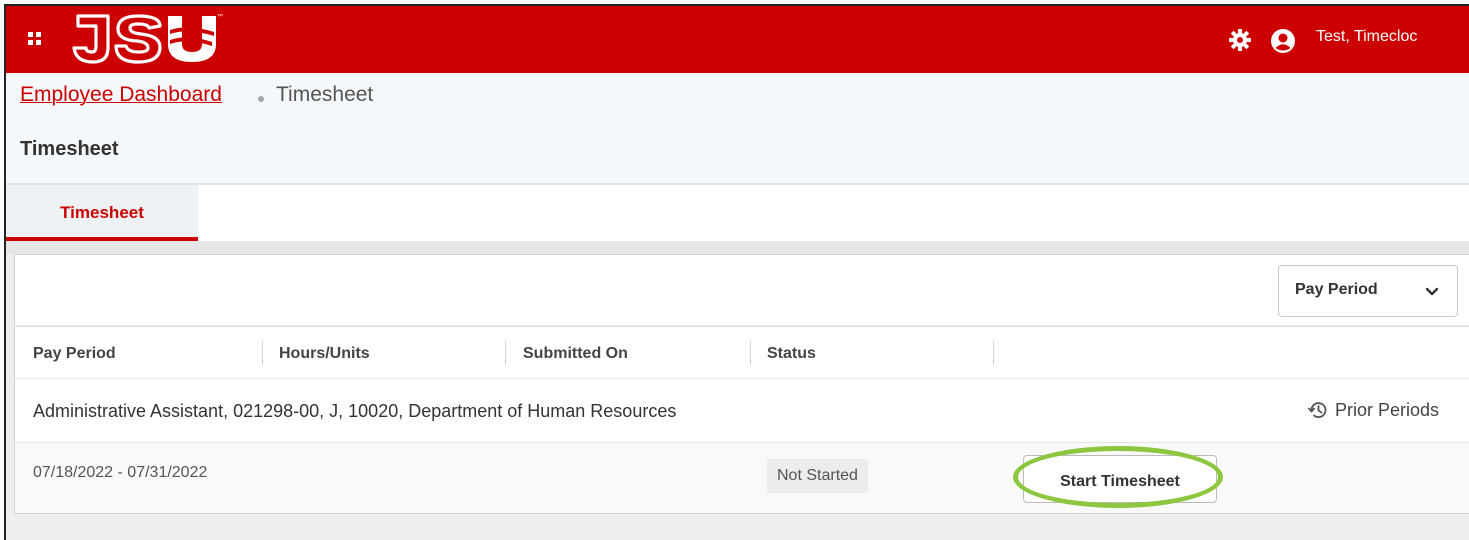 The image size is (1469, 540). I want to click on user-name: Test, Timecloc, so click(1366, 37).